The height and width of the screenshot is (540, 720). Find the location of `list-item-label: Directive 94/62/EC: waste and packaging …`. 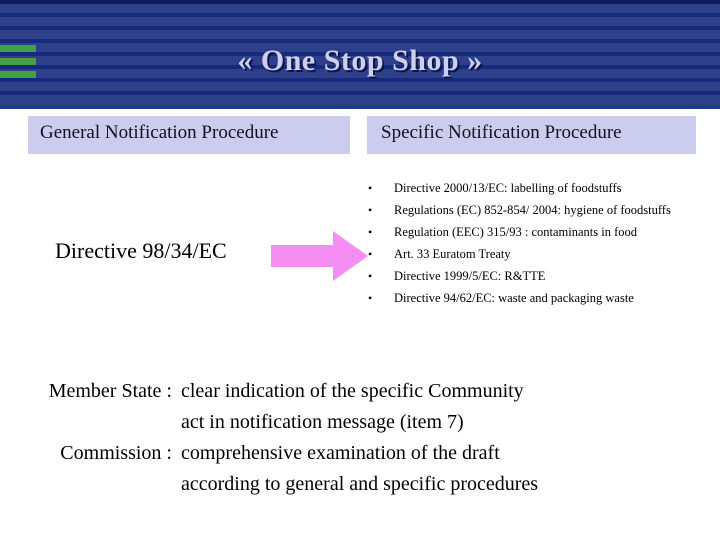

list-item-label: Directive 94/62/EC: waste and packaging … is located at coordinates (514, 298).